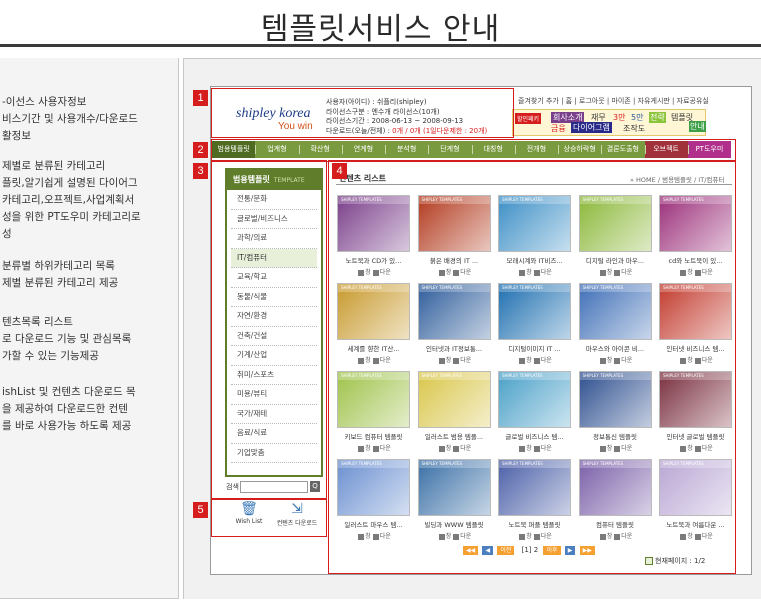 The image size is (761, 603). What do you see at coordinates (339, 171) in the screenshot?
I see `callout-marker-4: 4` at bounding box center [339, 171].